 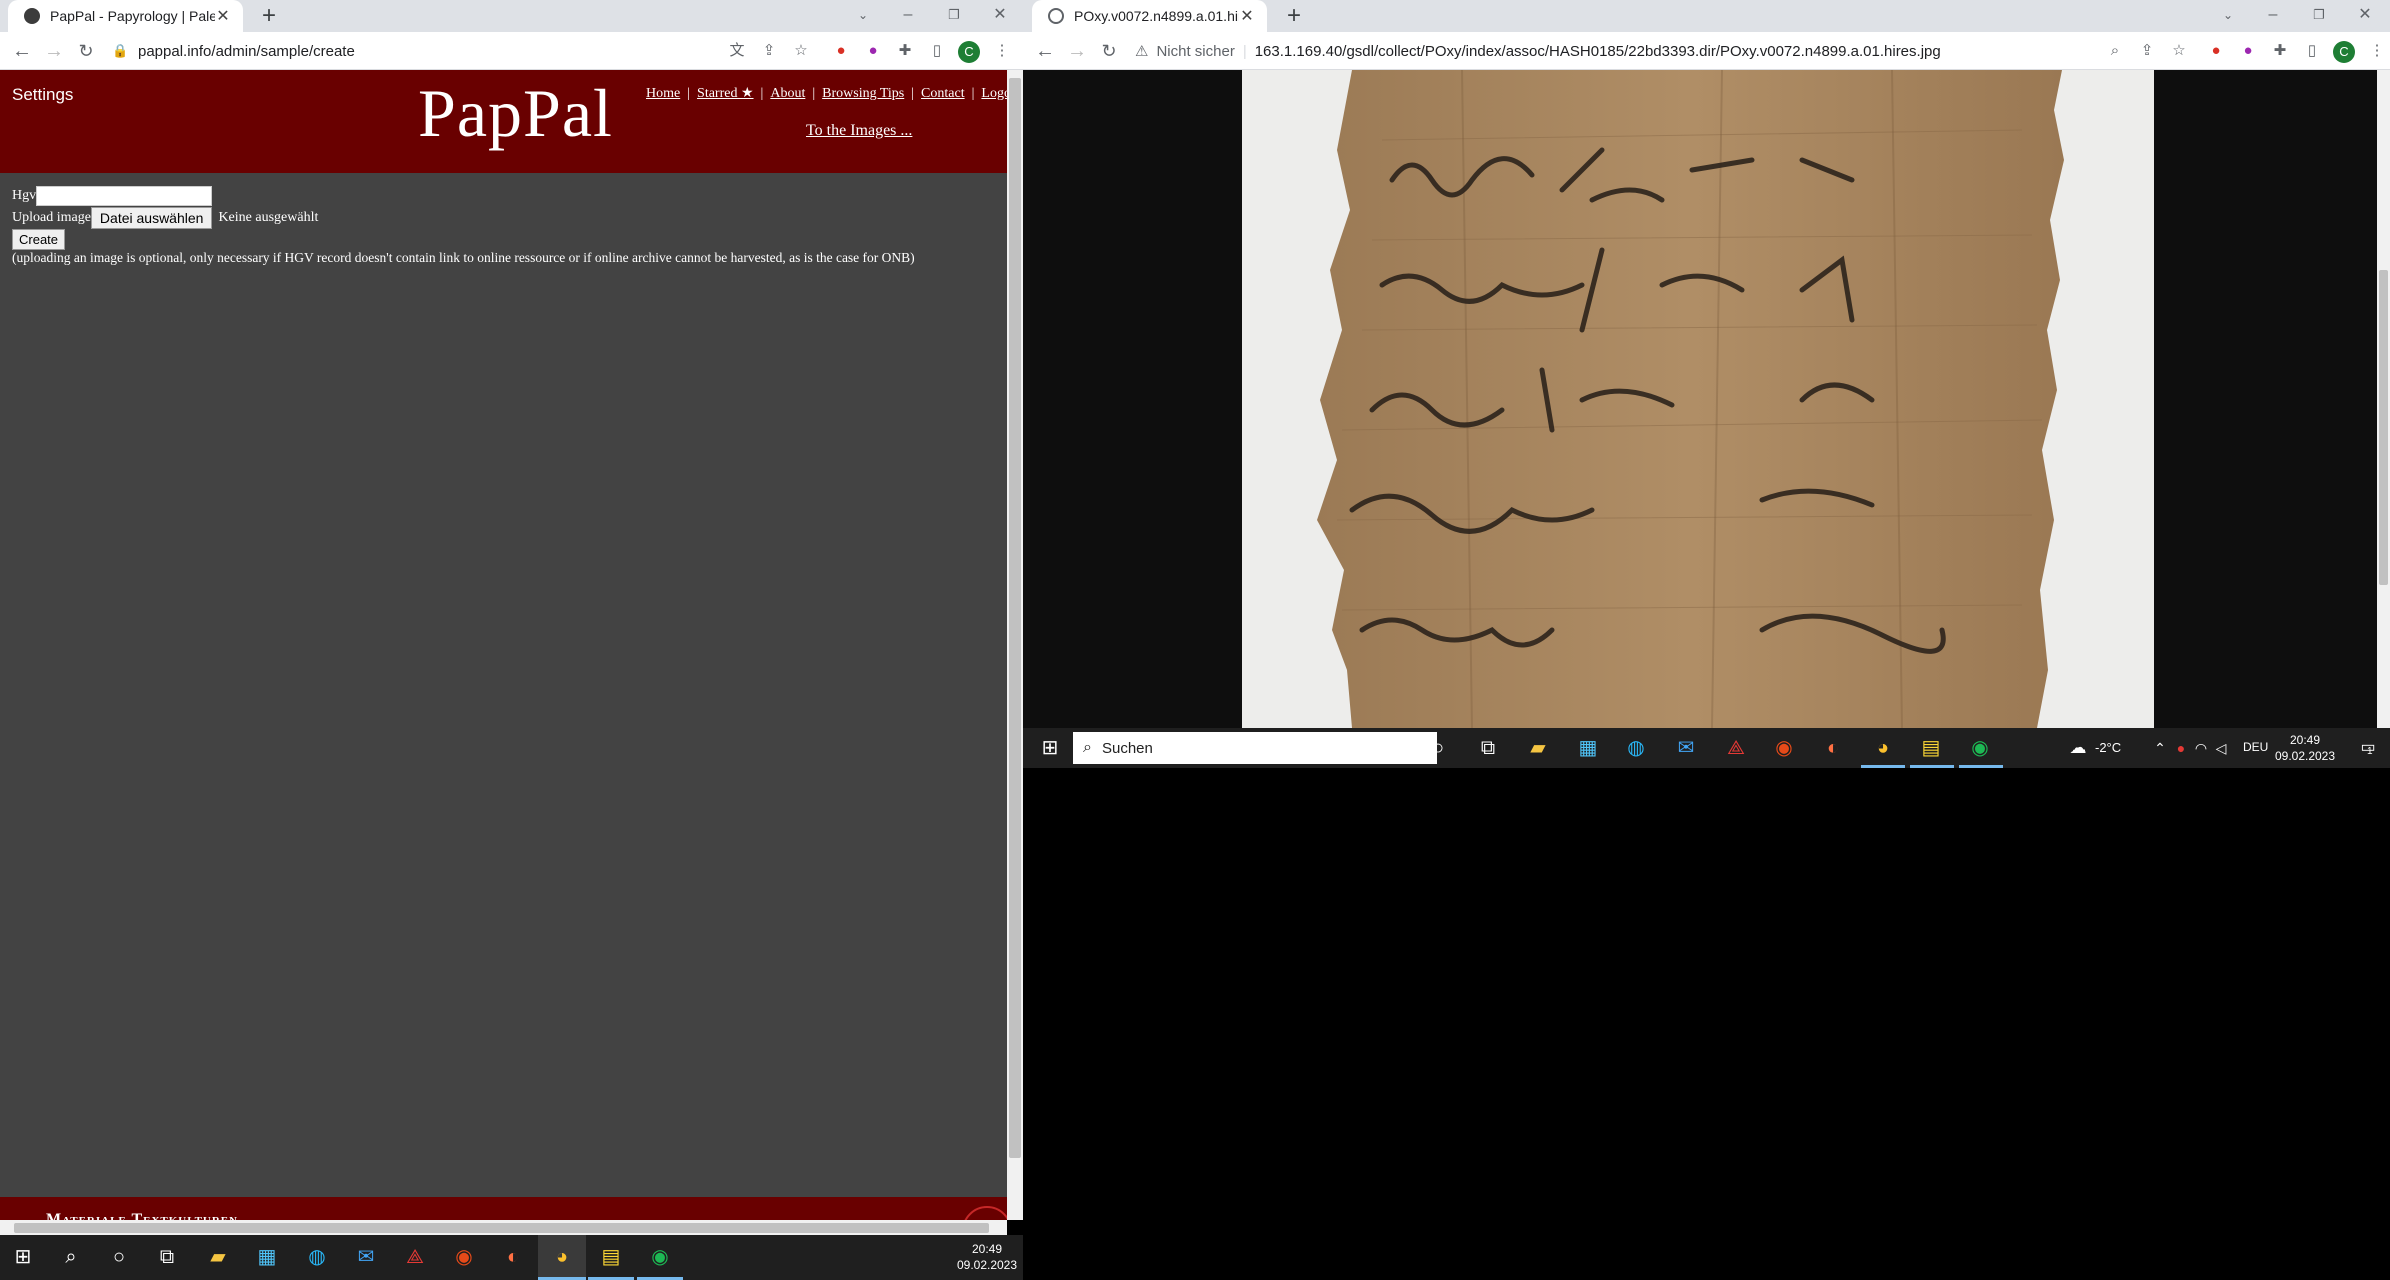 What do you see at coordinates (501, 1228) in the screenshot?
I see `left-horizontal-scroll-thumb` at bounding box center [501, 1228].